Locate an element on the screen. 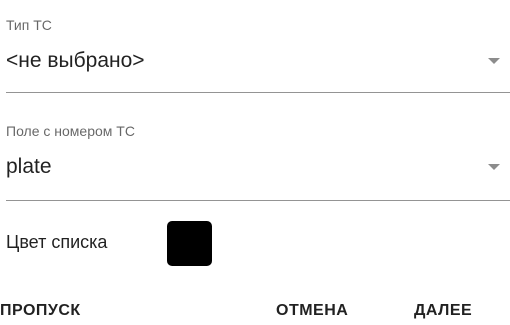  dialog-actions: ПРОПУСК ОТМЕНА ДАЛЕЕ is located at coordinates (255, 310).